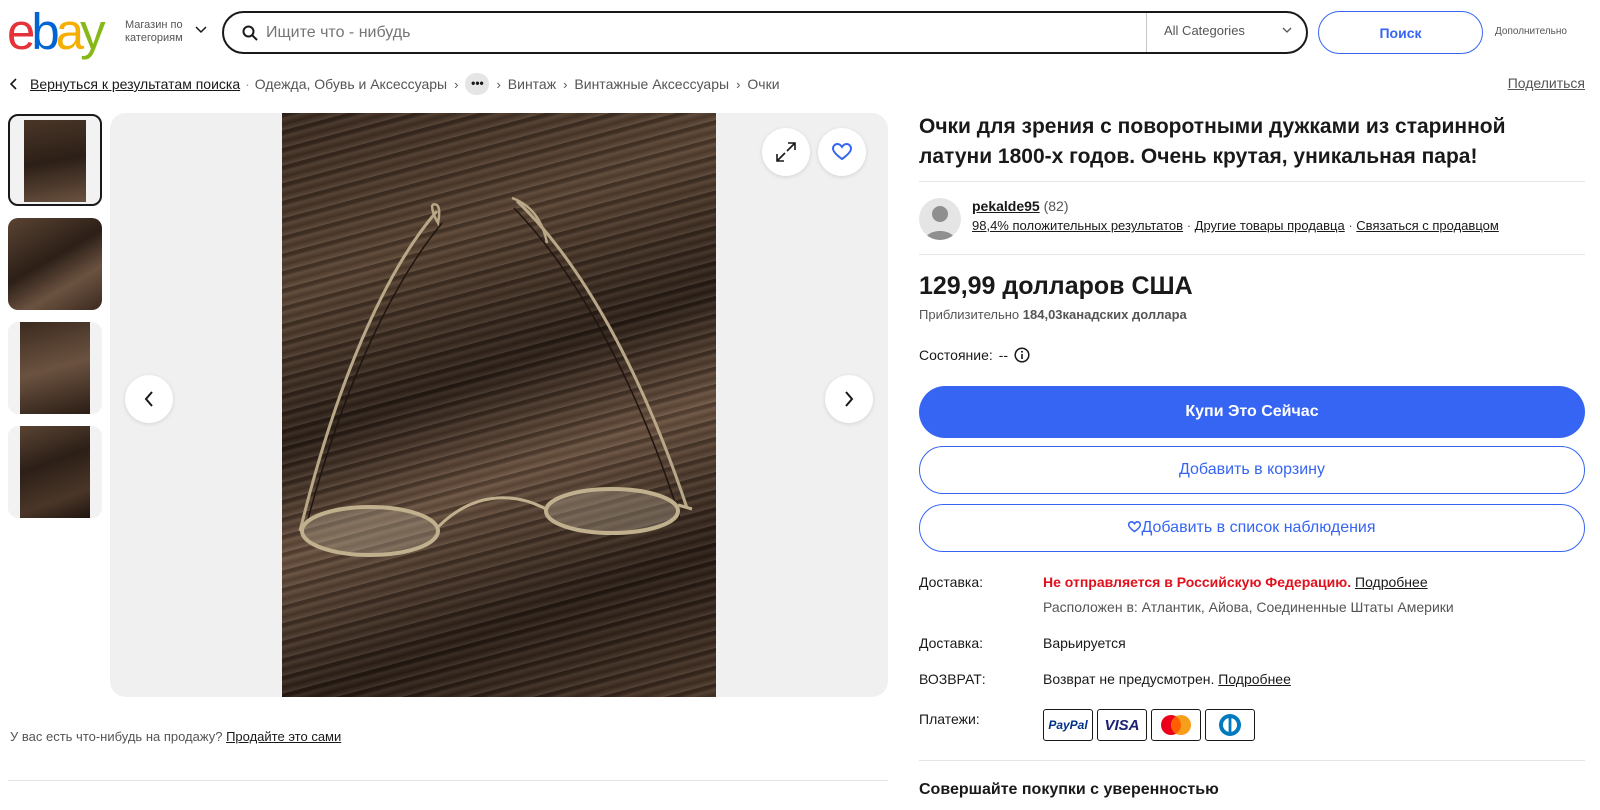 This screenshot has width=1600, height=810. I want to click on returns-more-link: Подробнее, so click(1254, 679).